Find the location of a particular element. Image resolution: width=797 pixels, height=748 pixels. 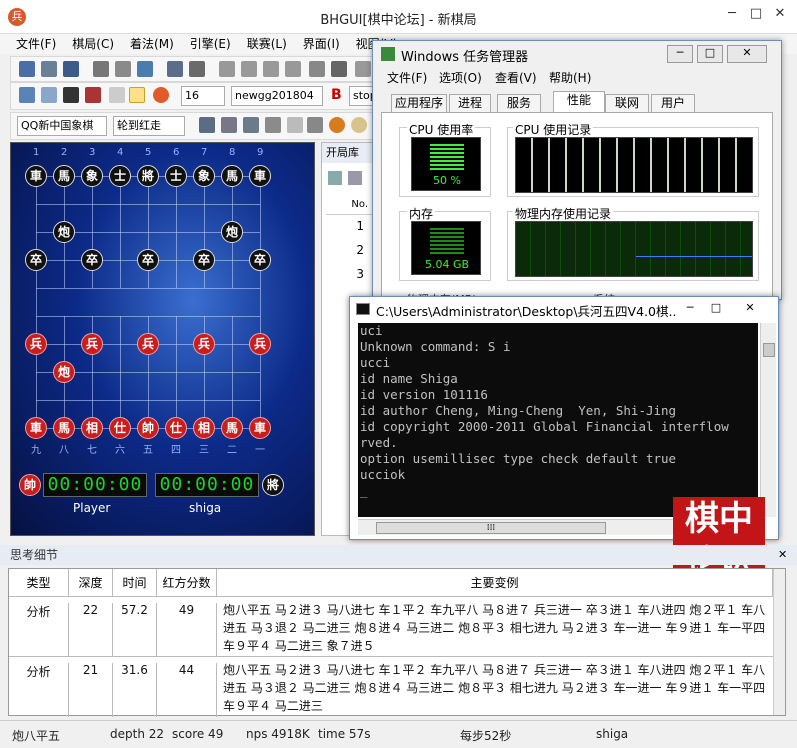

taskmgr-min-button: ─ is located at coordinates (680, 54).